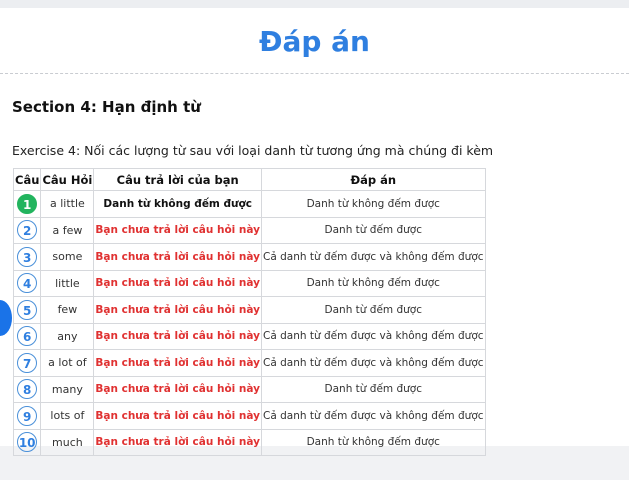 This screenshot has width=629, height=480. I want to click on question-number-cell: 3, so click(27, 257).